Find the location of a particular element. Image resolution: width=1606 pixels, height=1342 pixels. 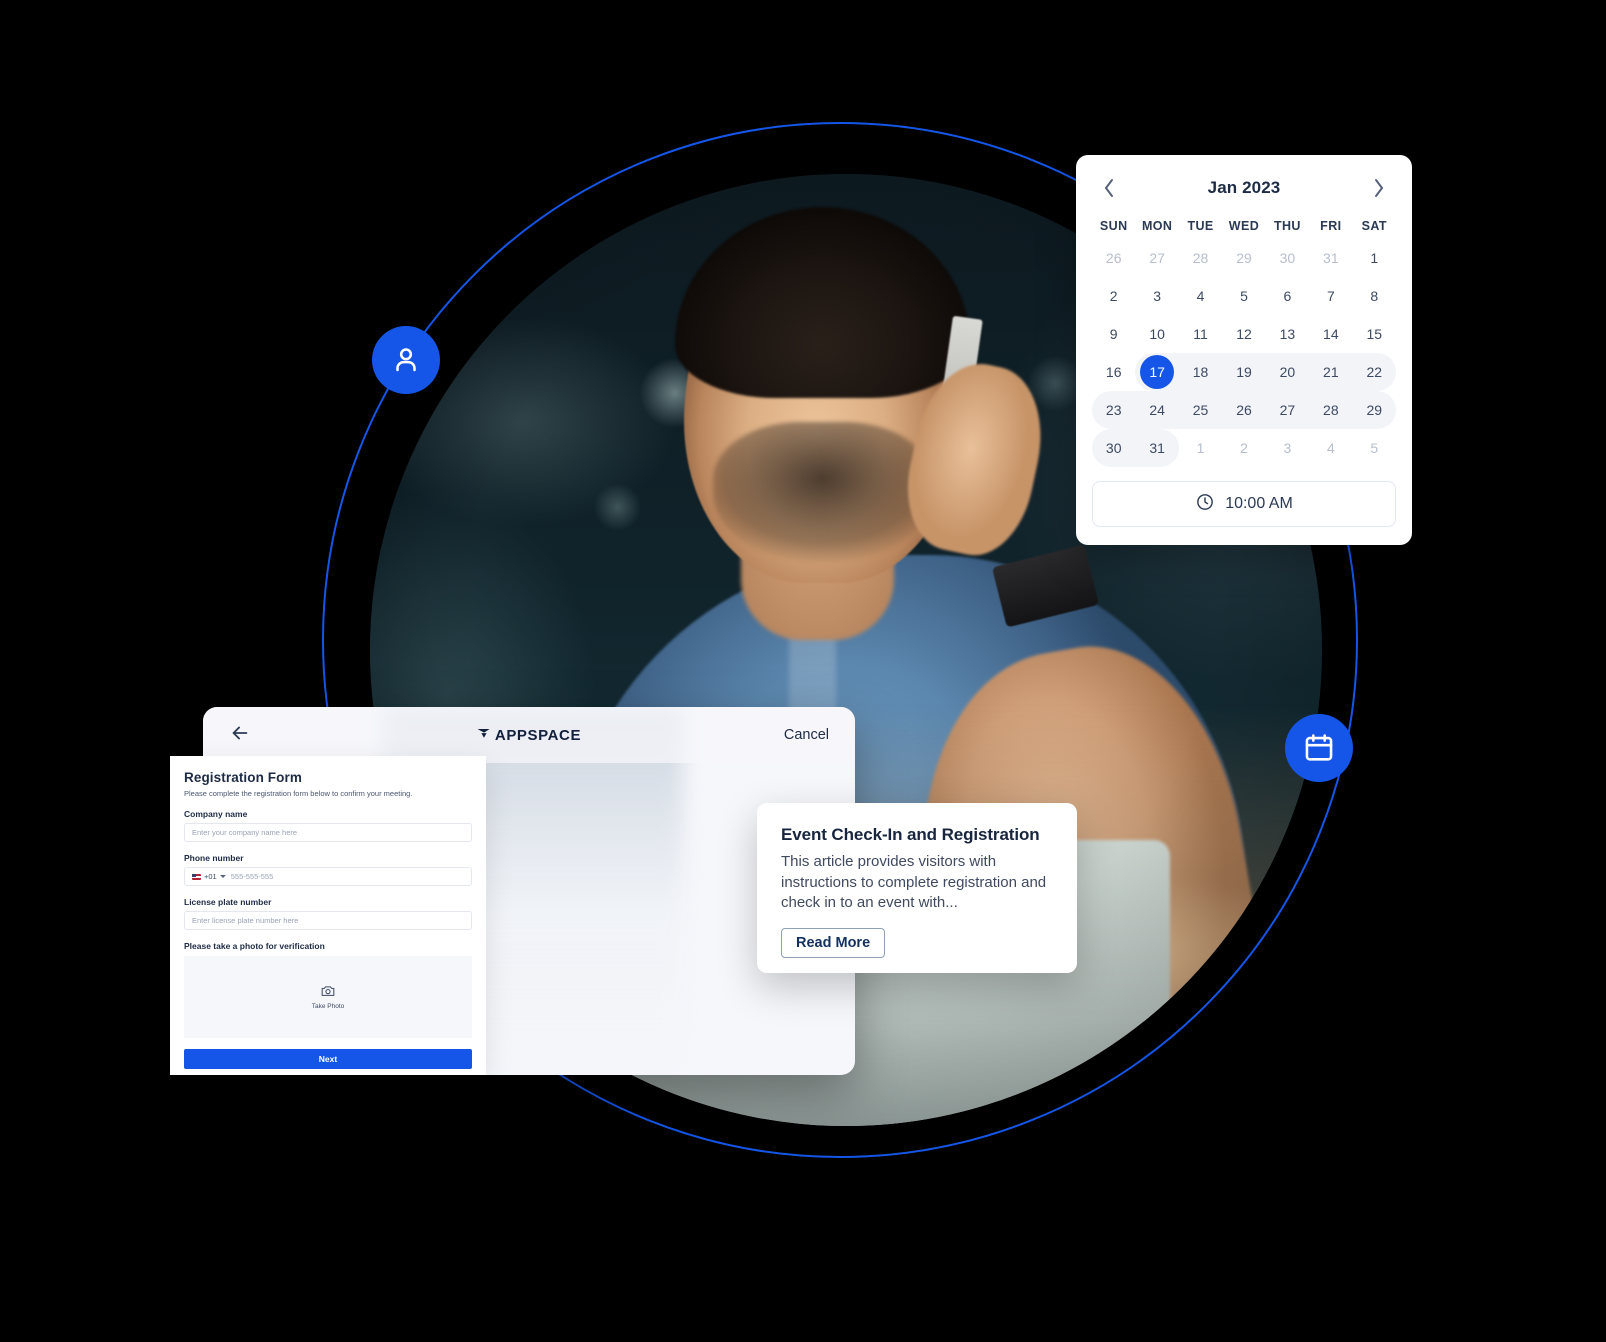

calendar-day-number: 4 is located at coordinates (1200, 296).